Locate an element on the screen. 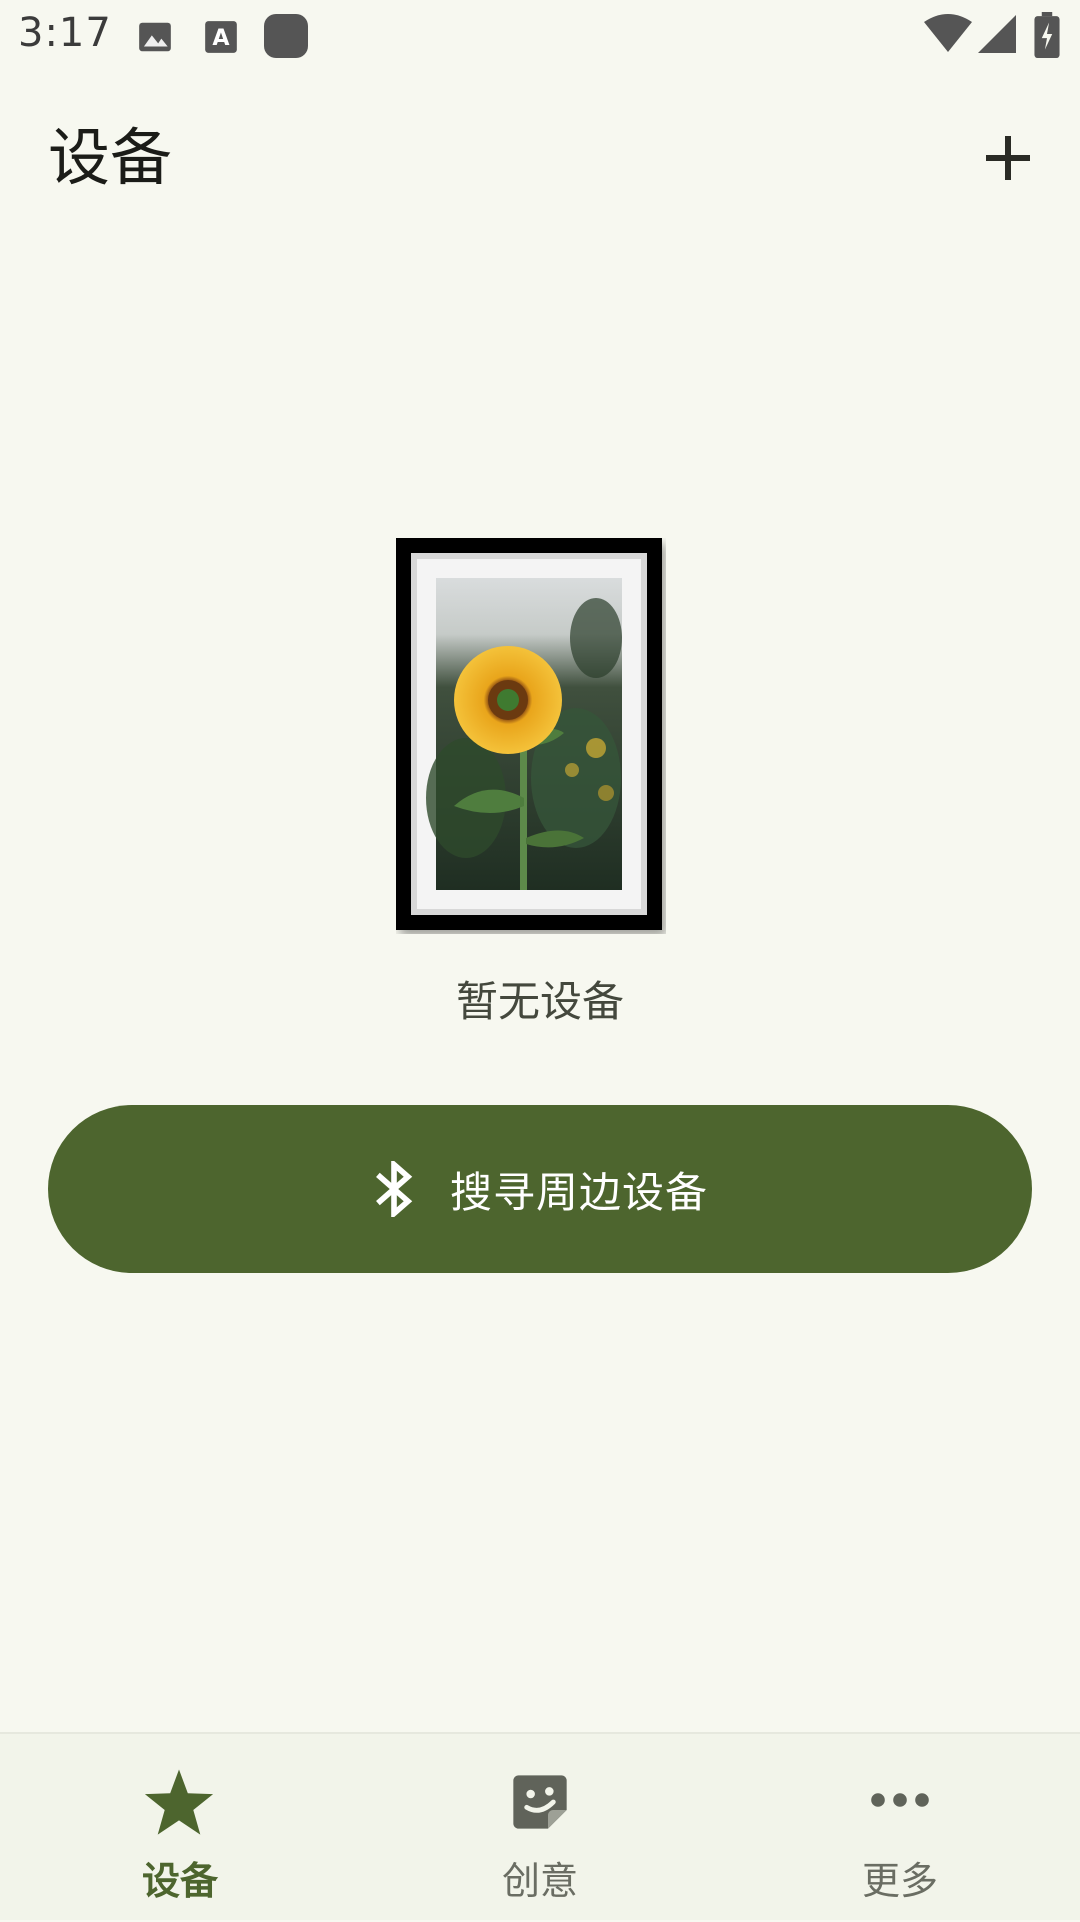 The image size is (1080, 1922). nav-label-more: 更多 is located at coordinates (899, 1881).